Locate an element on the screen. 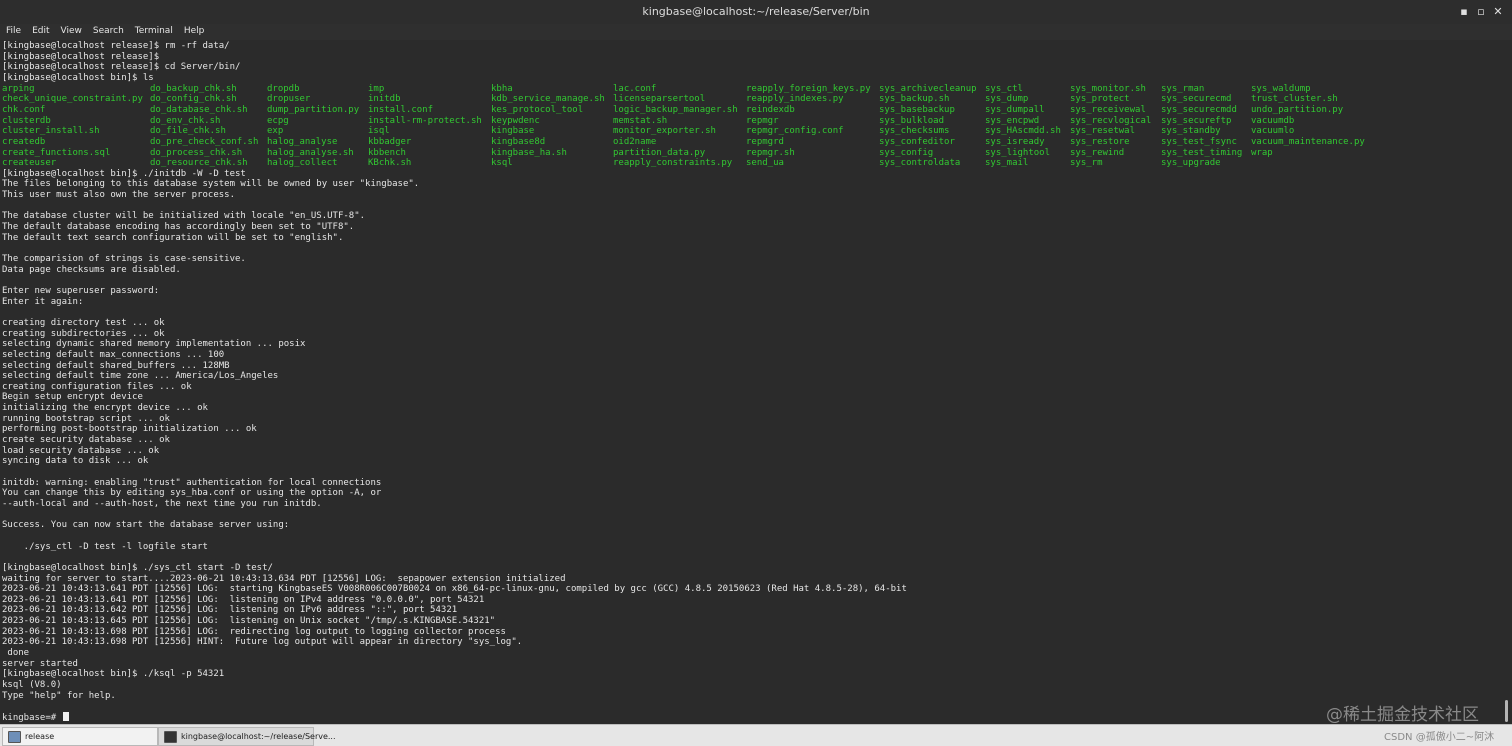  ls-entry: sys_rman is located at coordinates (1183, 88).